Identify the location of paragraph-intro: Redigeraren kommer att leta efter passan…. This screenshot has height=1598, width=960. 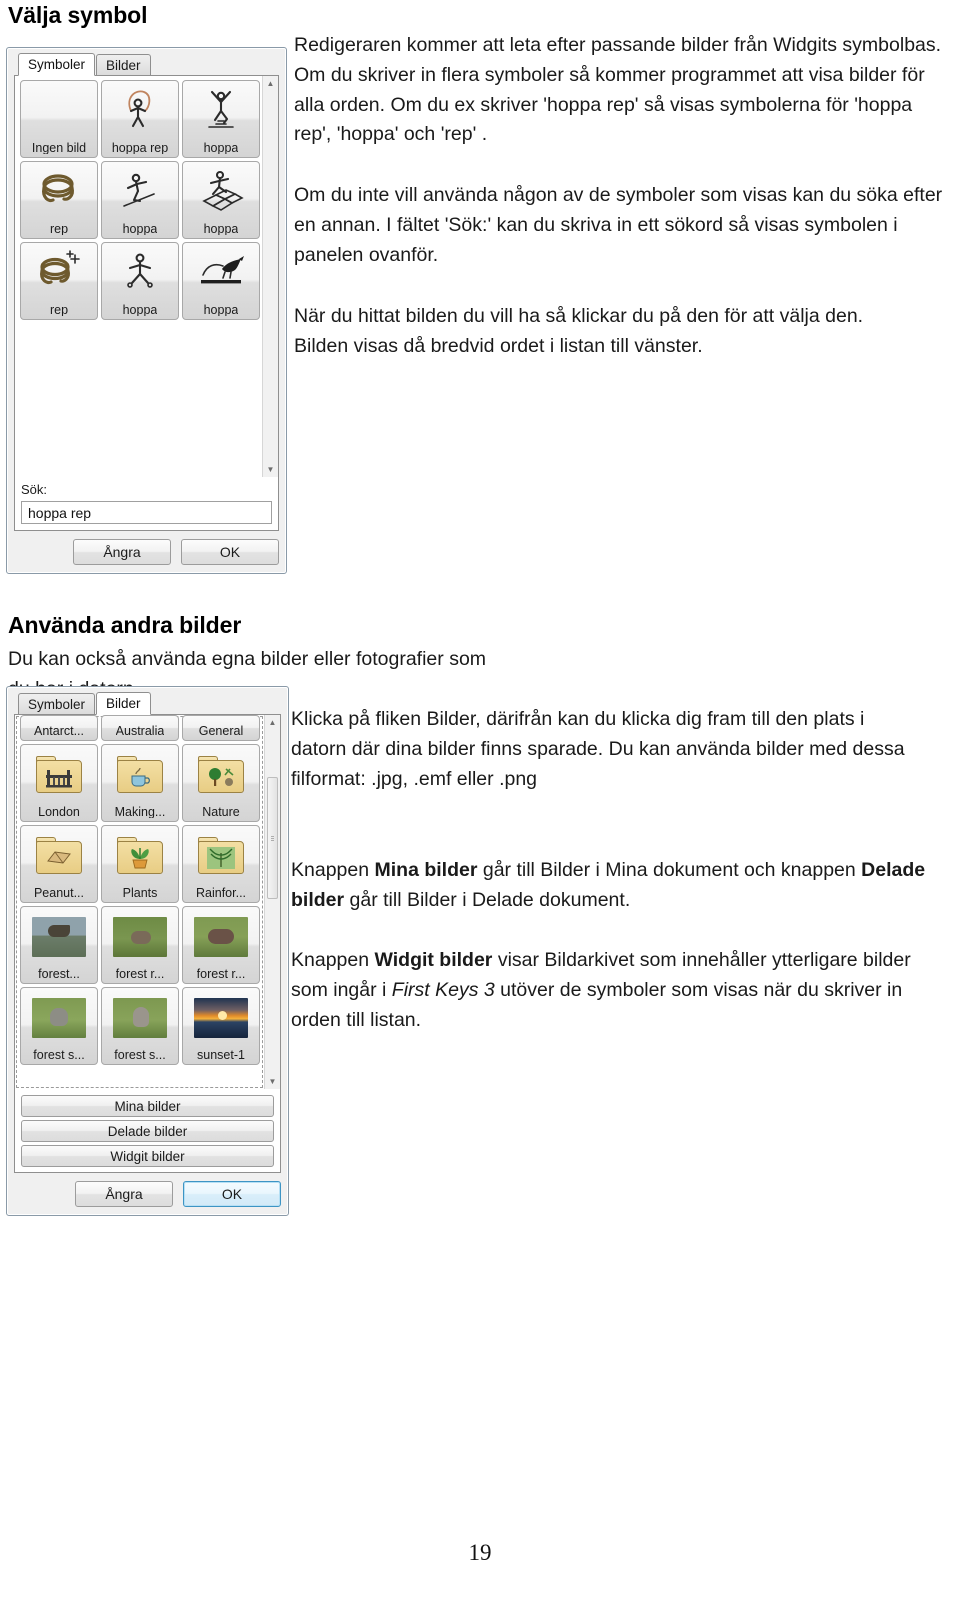
(620, 90).